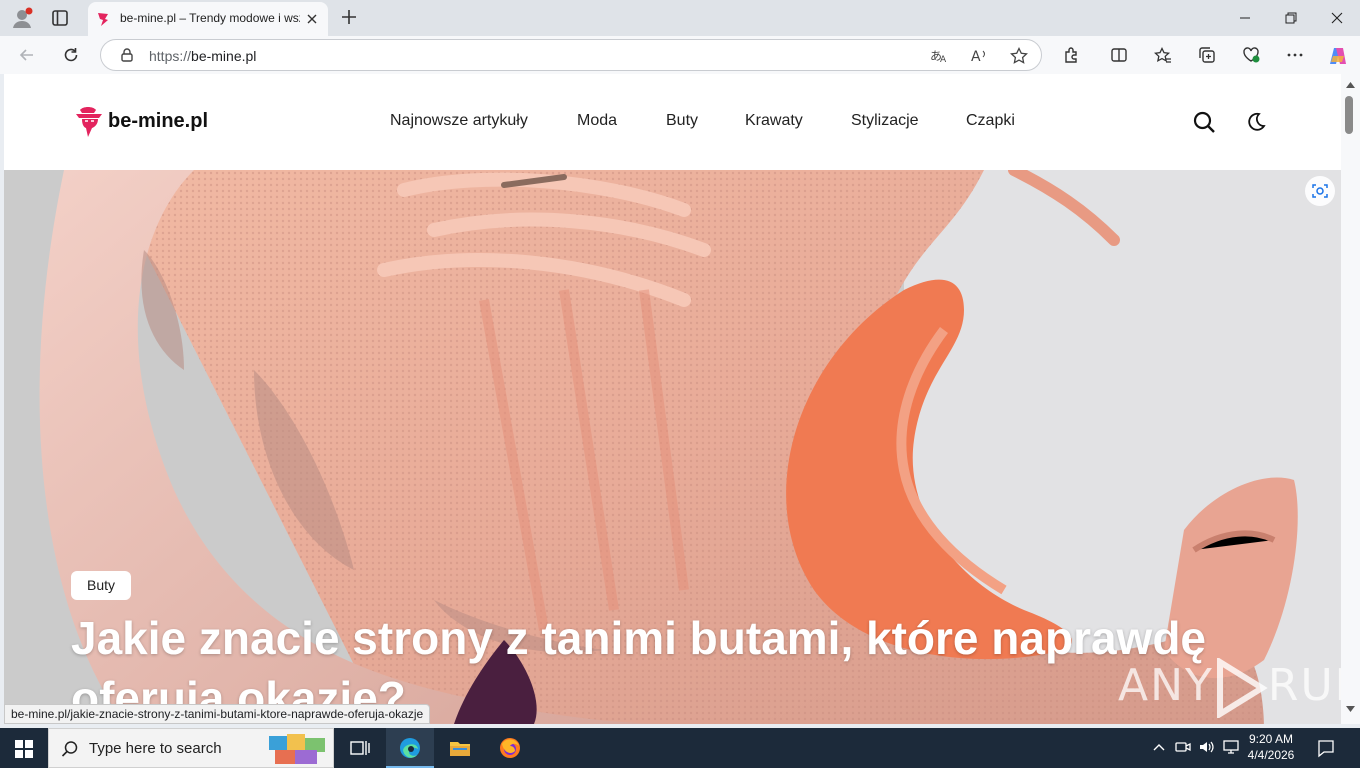  I want to click on meet-now-icon, so click(1183, 747).